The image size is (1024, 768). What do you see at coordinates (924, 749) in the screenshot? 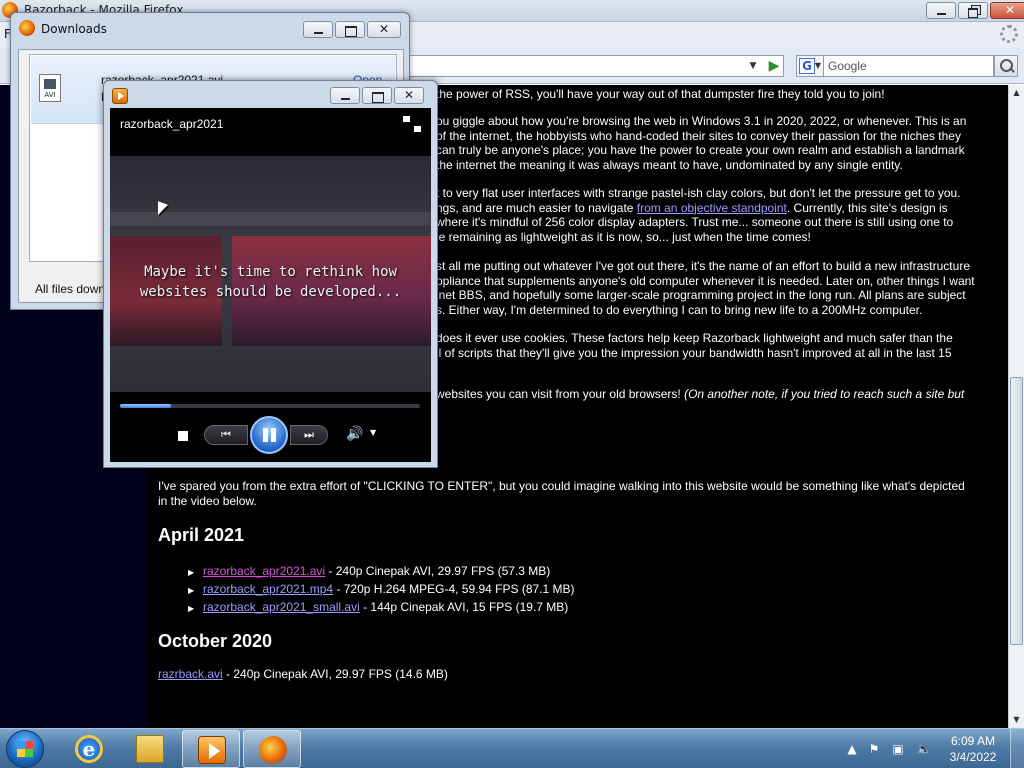
I see `volume-muted-icon: 🔈` at bounding box center [924, 749].